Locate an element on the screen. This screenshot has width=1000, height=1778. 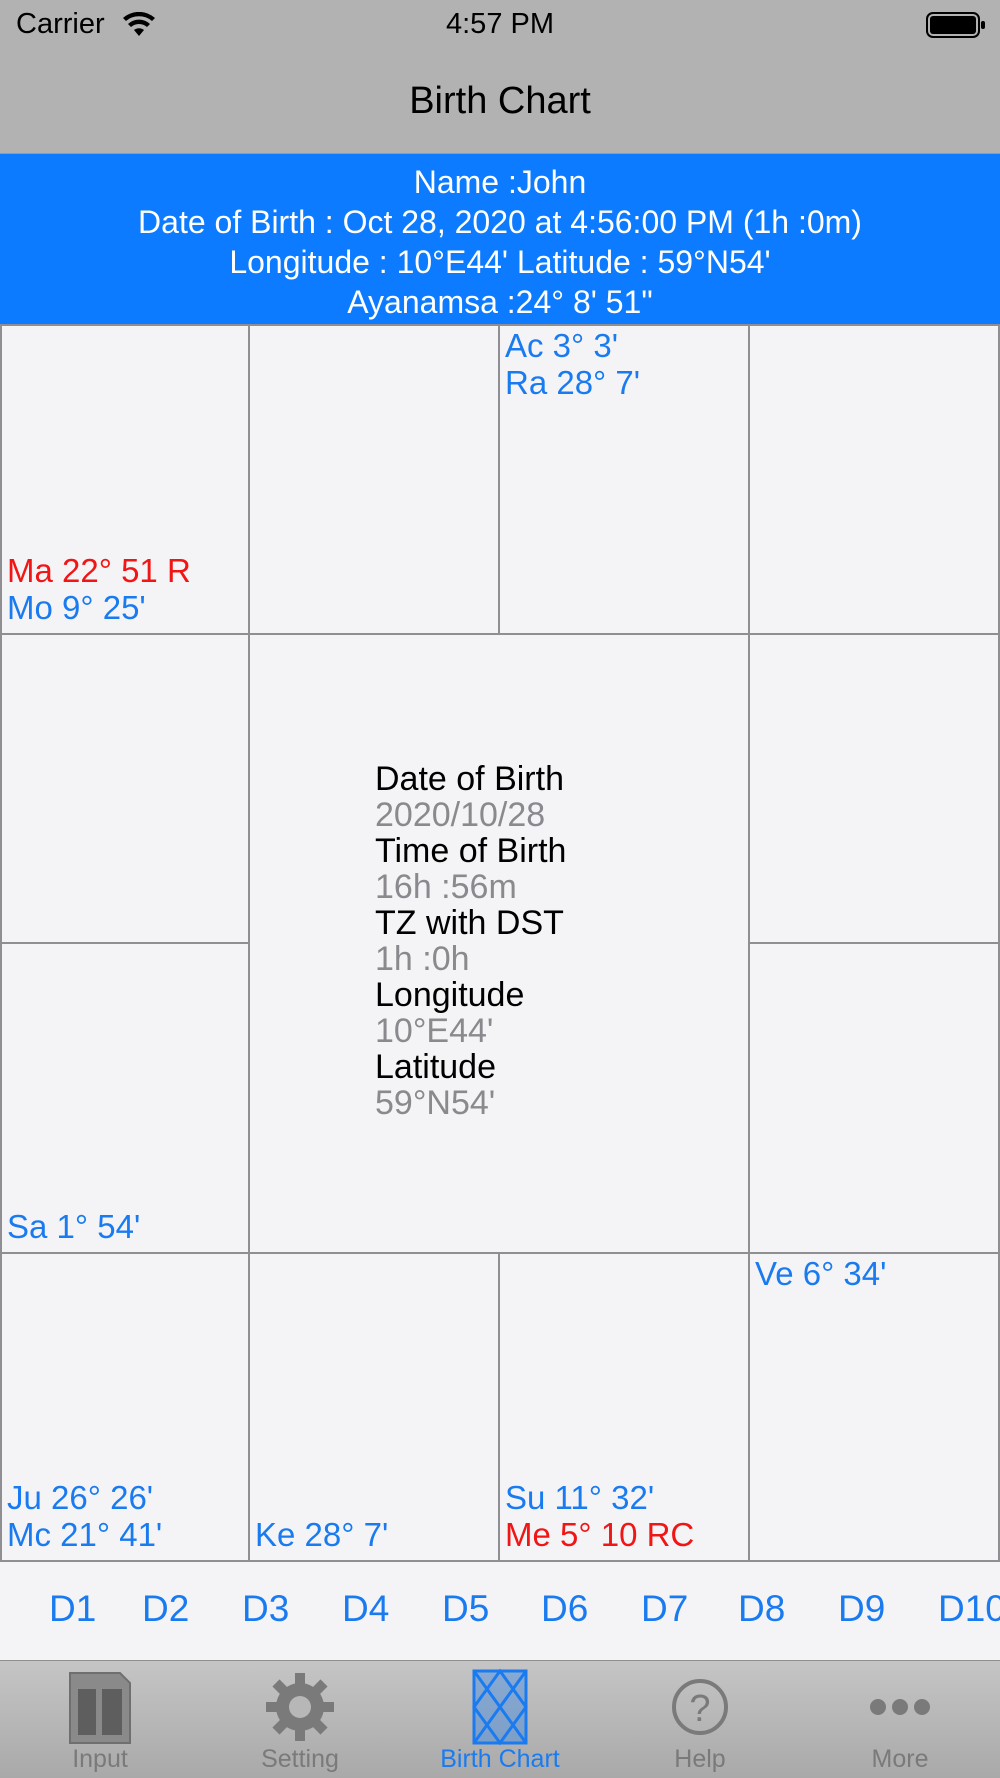
input-icon is located at coordinates (100, 1708).